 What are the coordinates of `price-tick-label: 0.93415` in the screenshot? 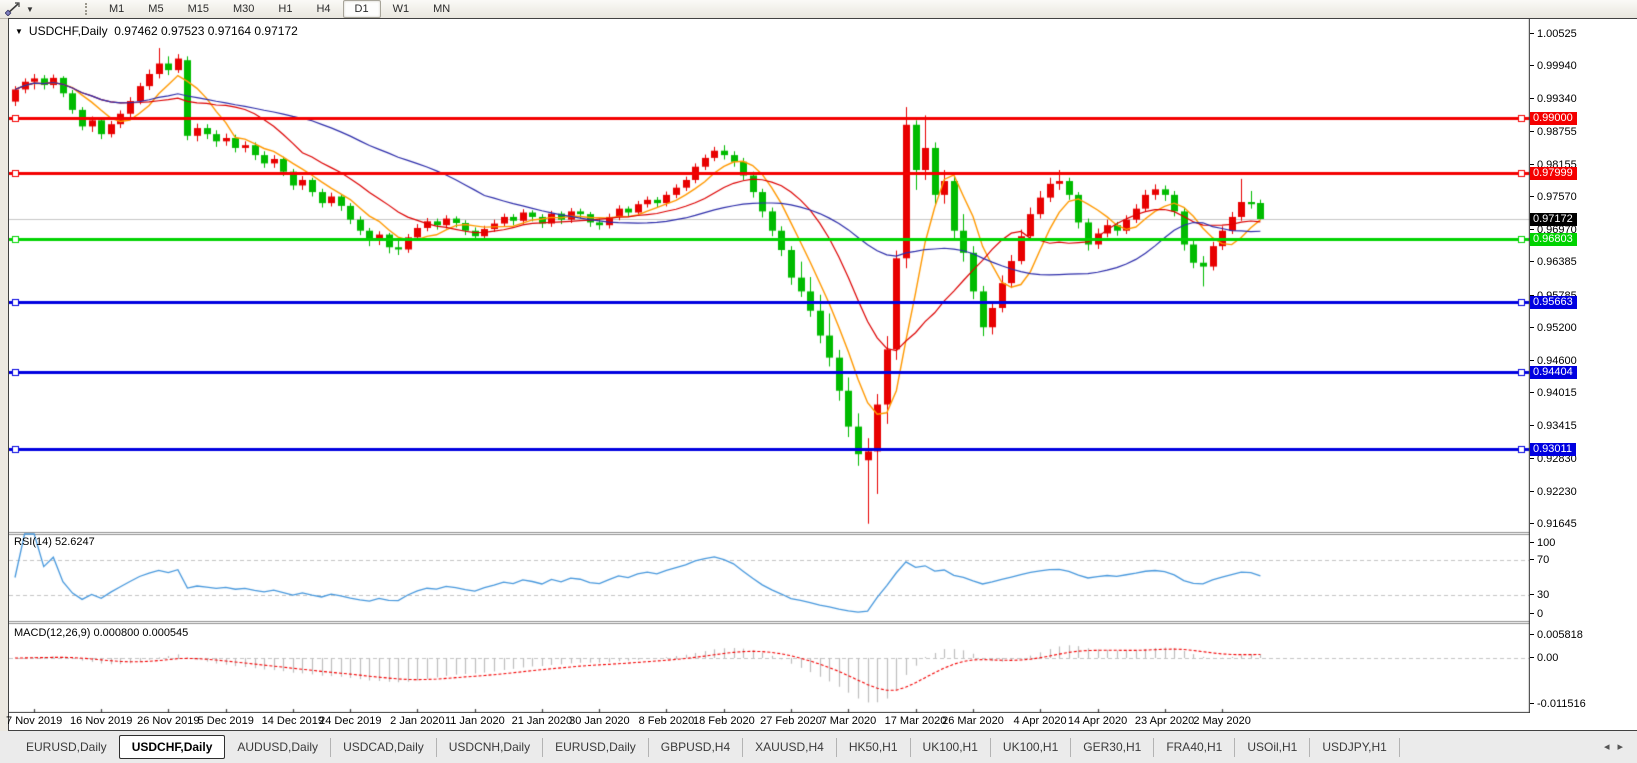 It's located at (1553, 426).